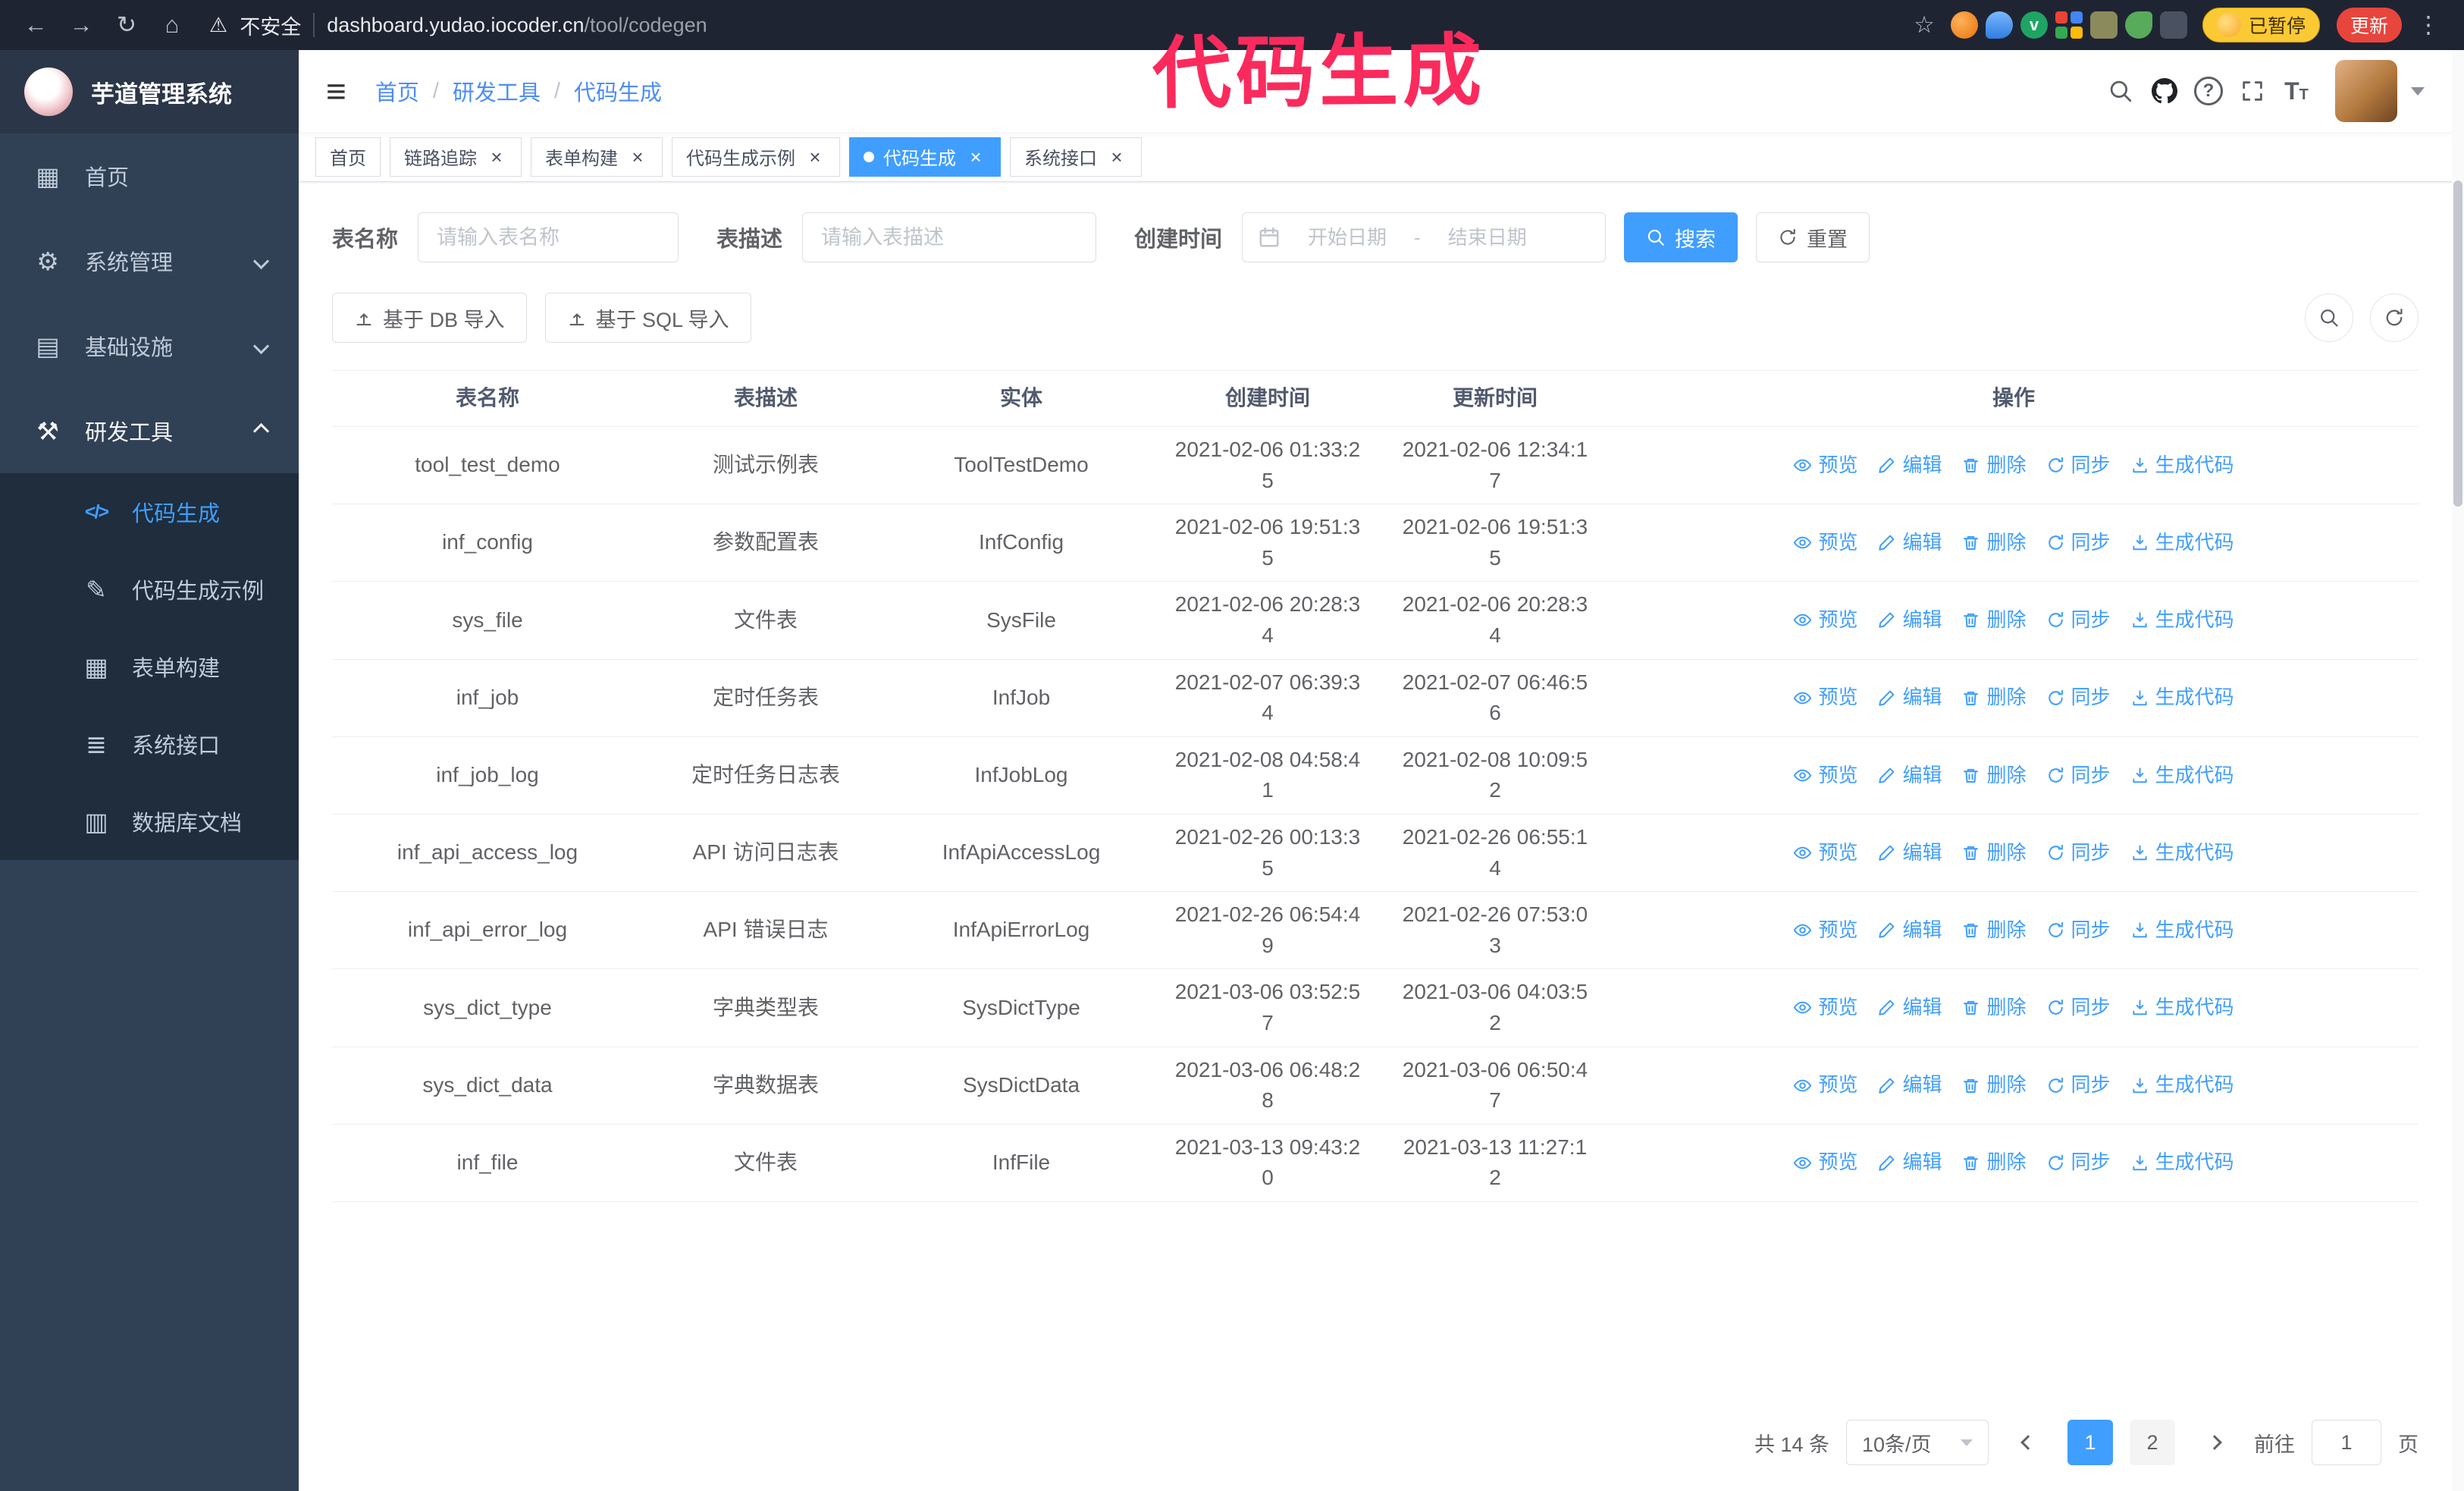 The height and width of the screenshot is (1491, 2464). Describe the element at coordinates (2347, 1442) in the screenshot. I see `goto-page-input` at that location.